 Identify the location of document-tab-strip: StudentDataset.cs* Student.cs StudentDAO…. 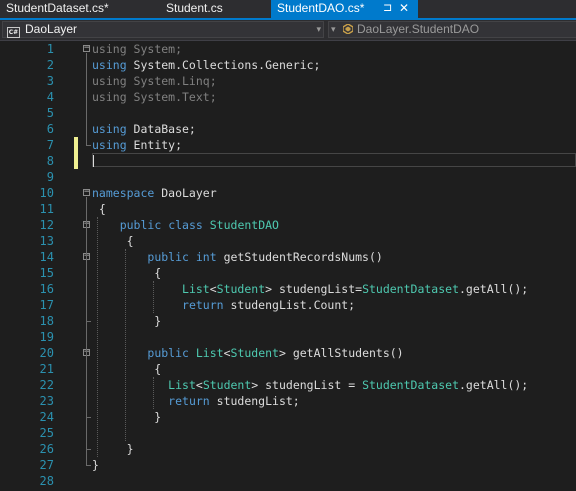
(288, 10).